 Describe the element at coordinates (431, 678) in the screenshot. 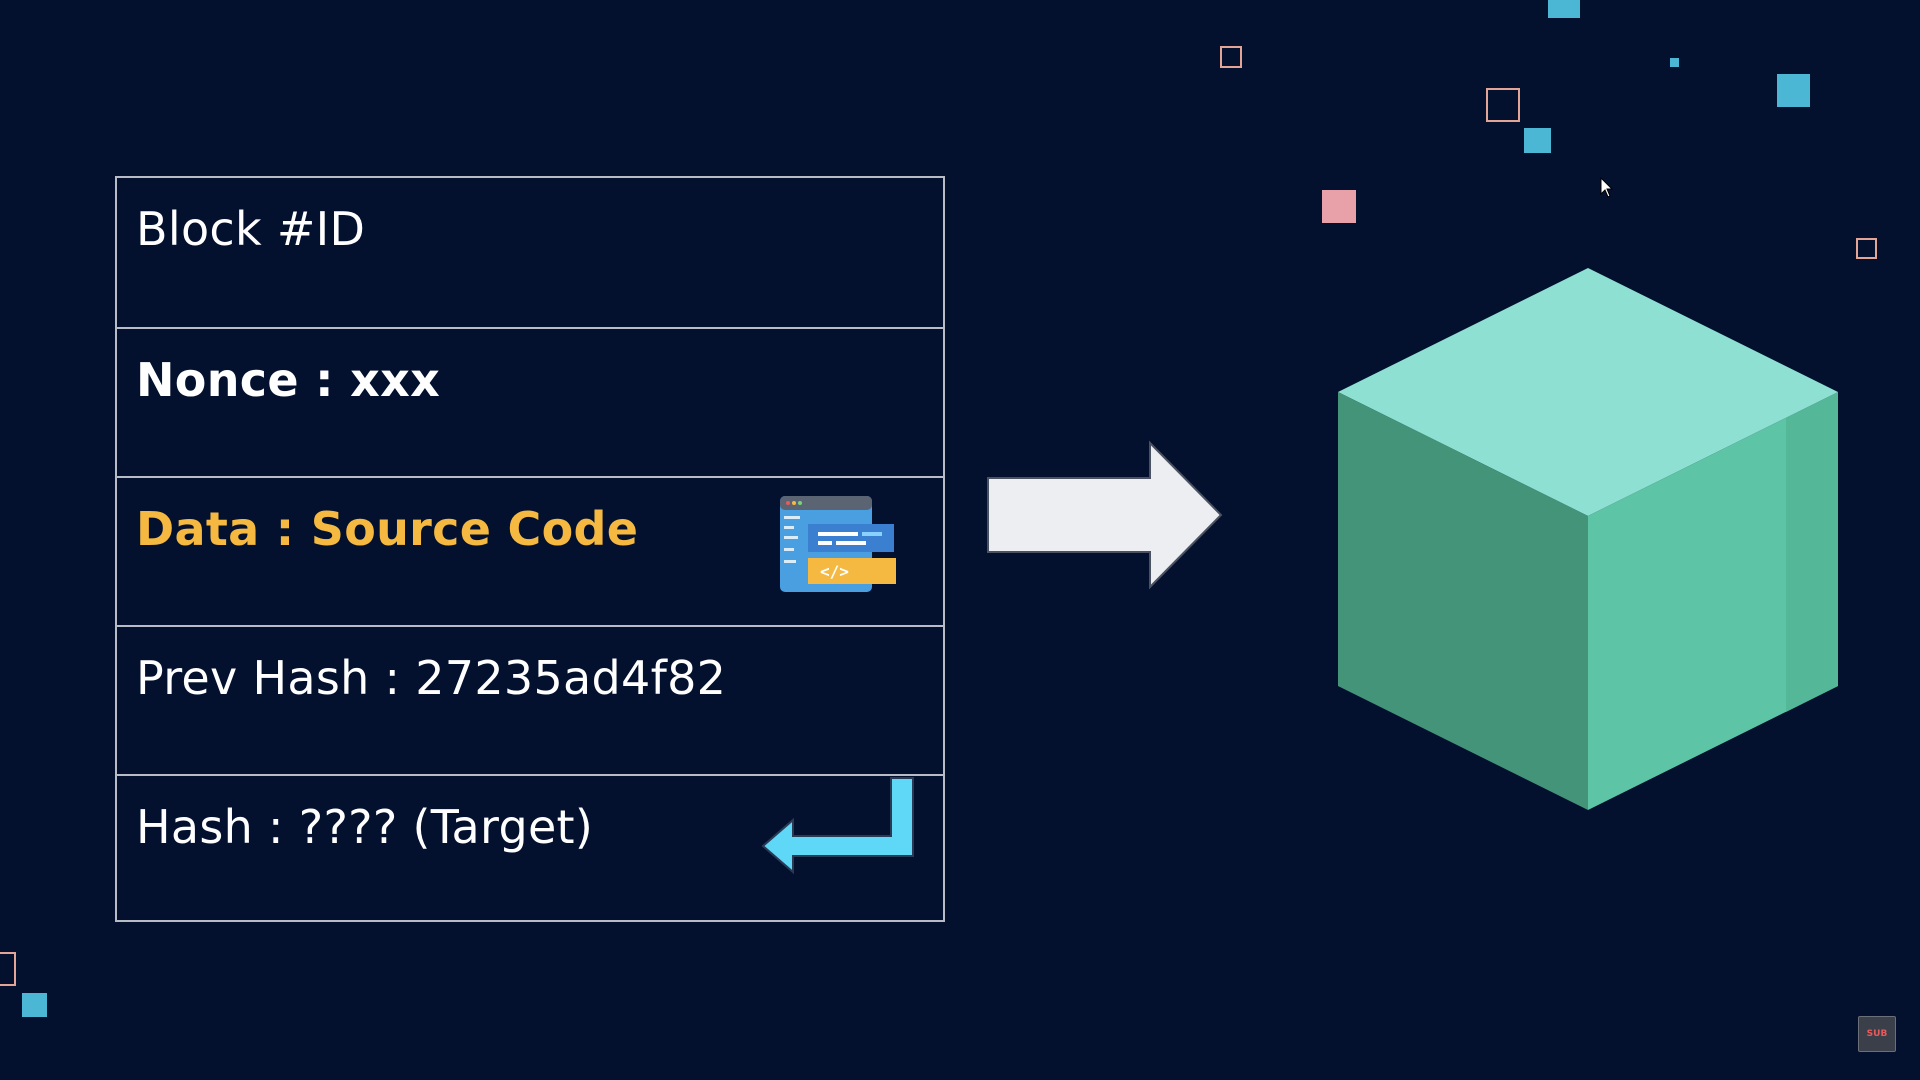

I see `prev-hash-label: Prev Hash : 27235ad4f82` at that location.